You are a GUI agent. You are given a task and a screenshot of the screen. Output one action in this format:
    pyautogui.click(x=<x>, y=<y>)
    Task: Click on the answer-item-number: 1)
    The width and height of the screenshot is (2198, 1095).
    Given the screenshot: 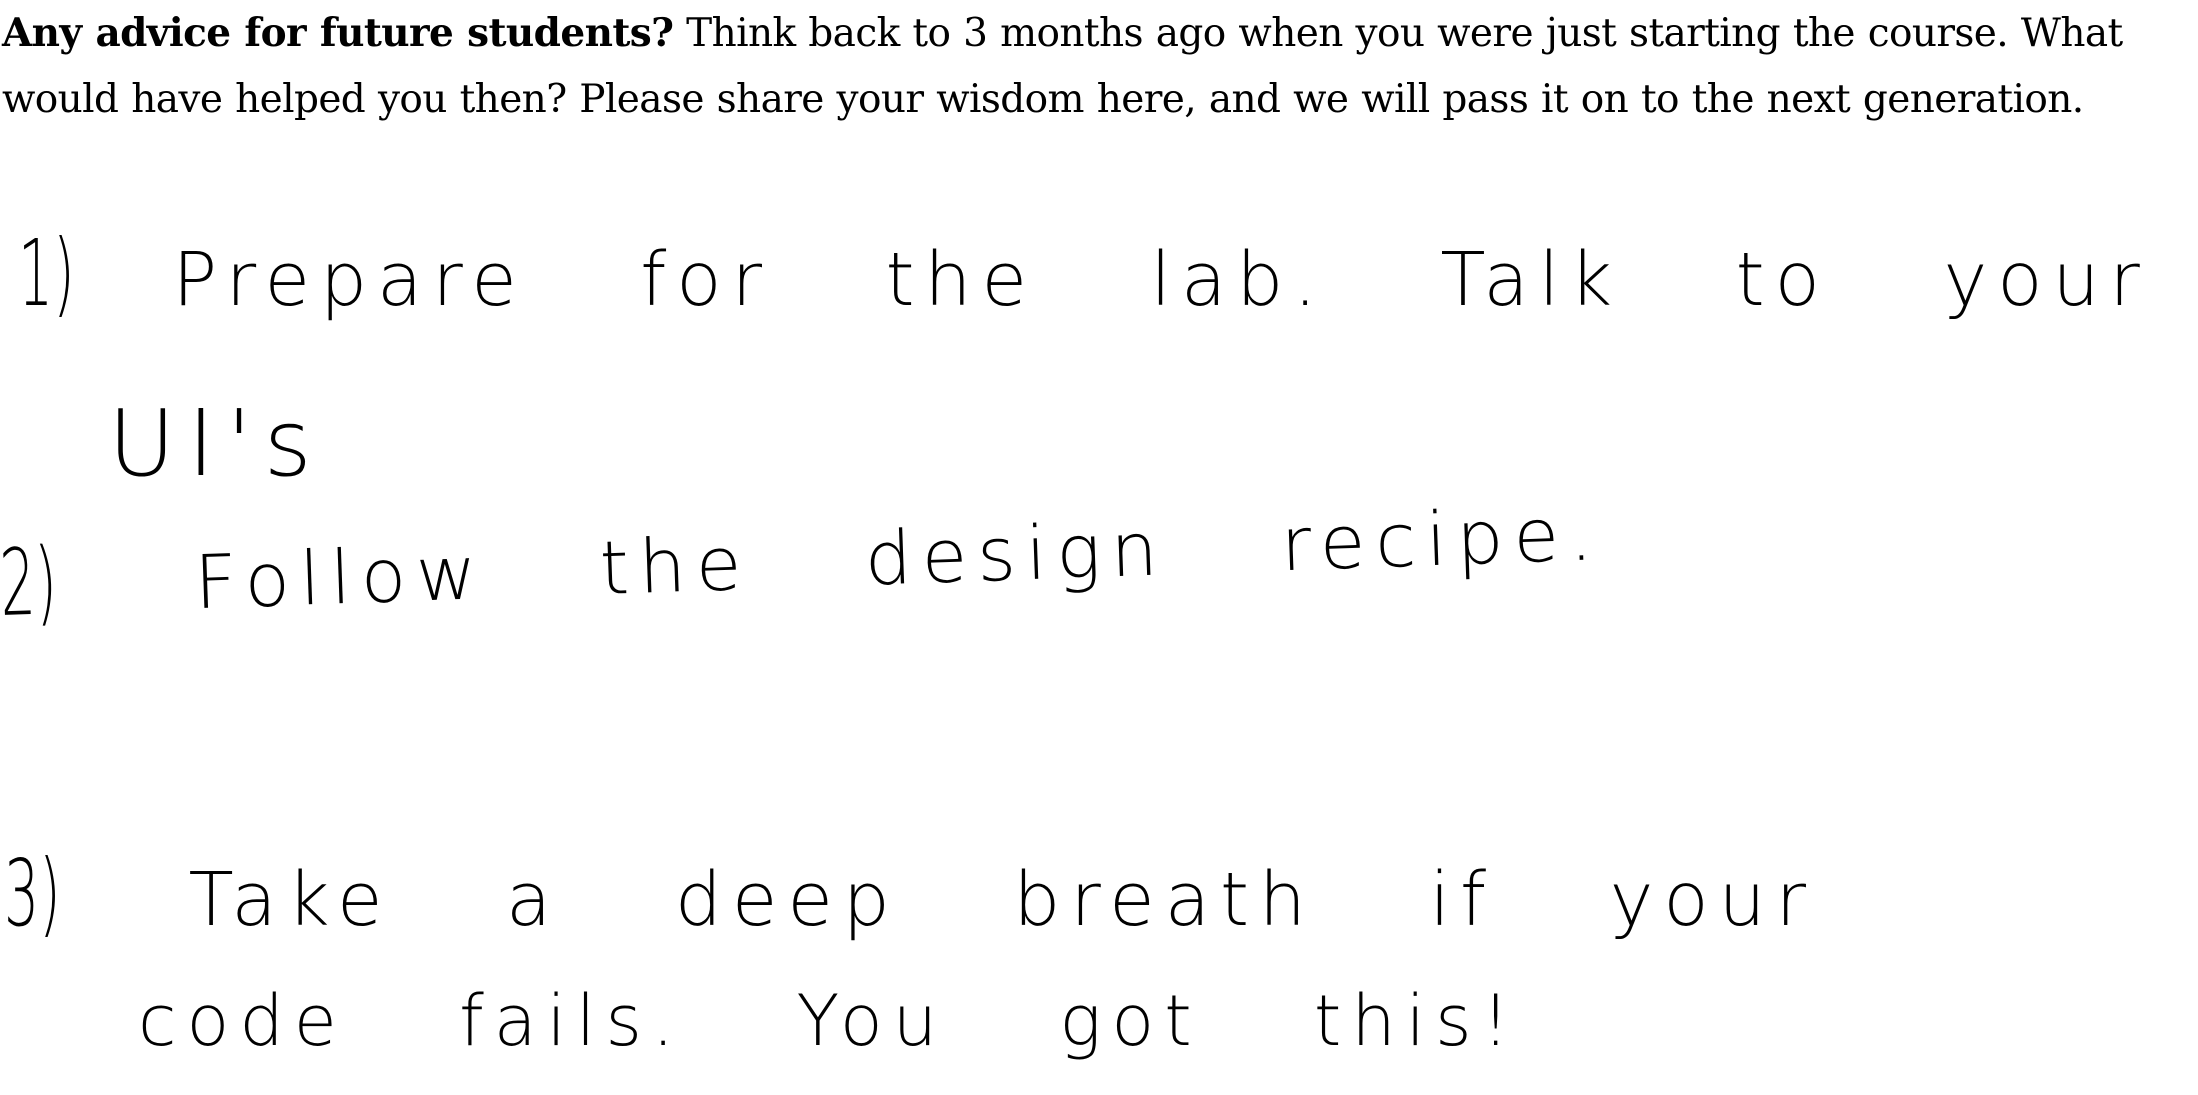 What is the action you would take?
    pyautogui.click(x=46, y=273)
    